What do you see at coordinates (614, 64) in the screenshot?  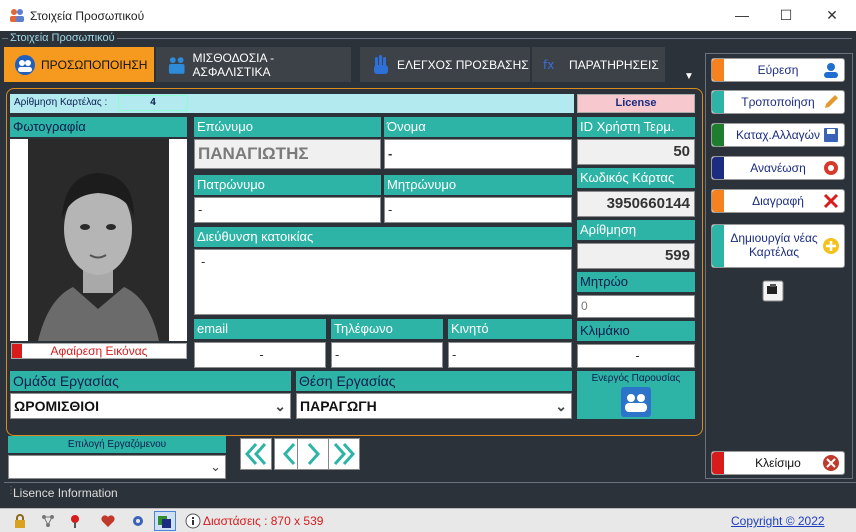 I see `tab-label: ΠΑΡΑΤΗΡΗΣΕΙΣ` at bounding box center [614, 64].